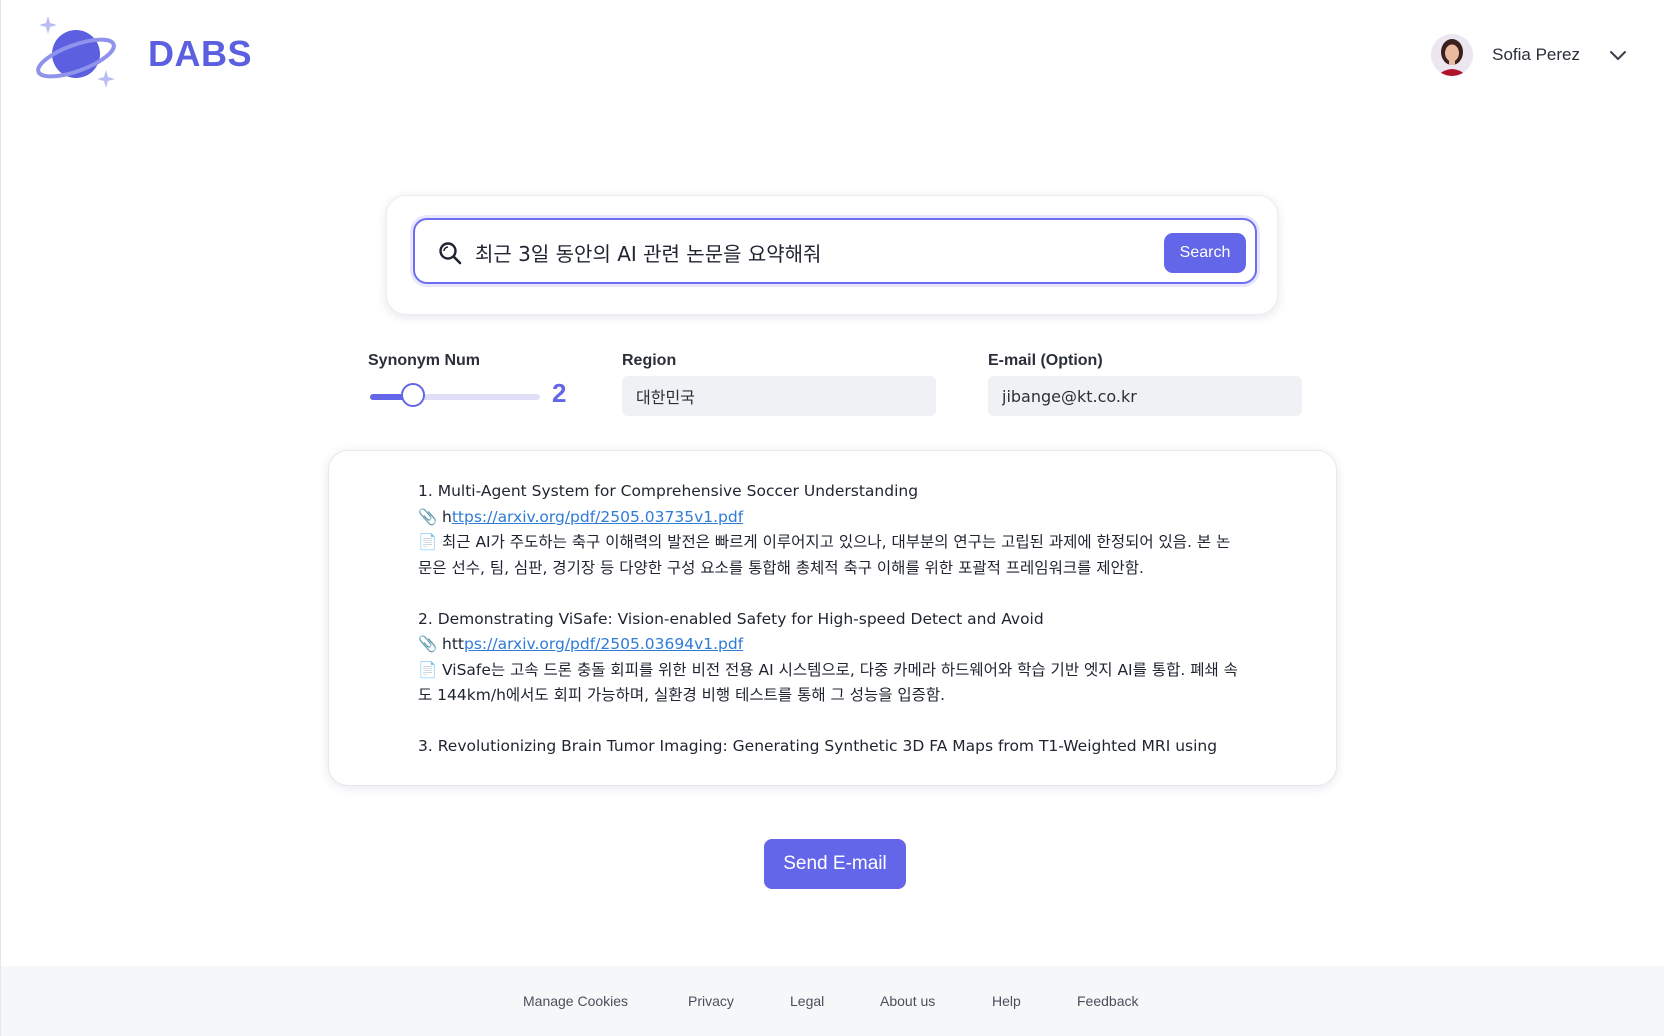 The image size is (1664, 1036). Describe the element at coordinates (450, 253) in the screenshot. I see `search-icon` at that location.